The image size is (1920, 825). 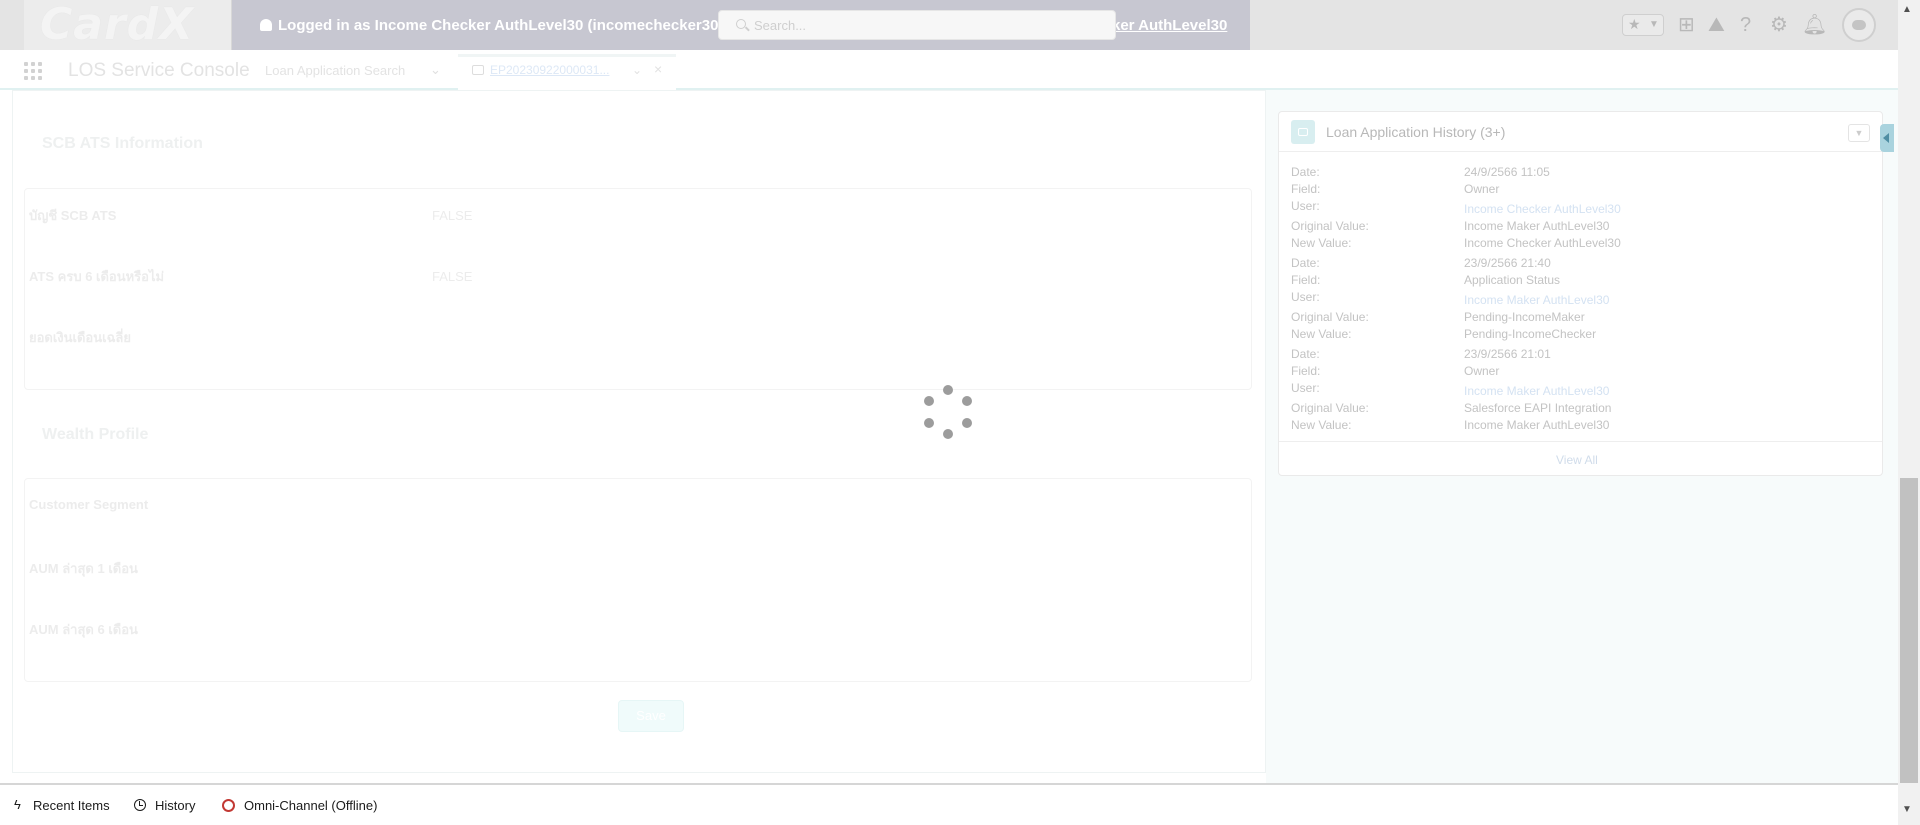 I want to click on history-original-value: Salesforce EAPI Integration, so click(x=1538, y=408).